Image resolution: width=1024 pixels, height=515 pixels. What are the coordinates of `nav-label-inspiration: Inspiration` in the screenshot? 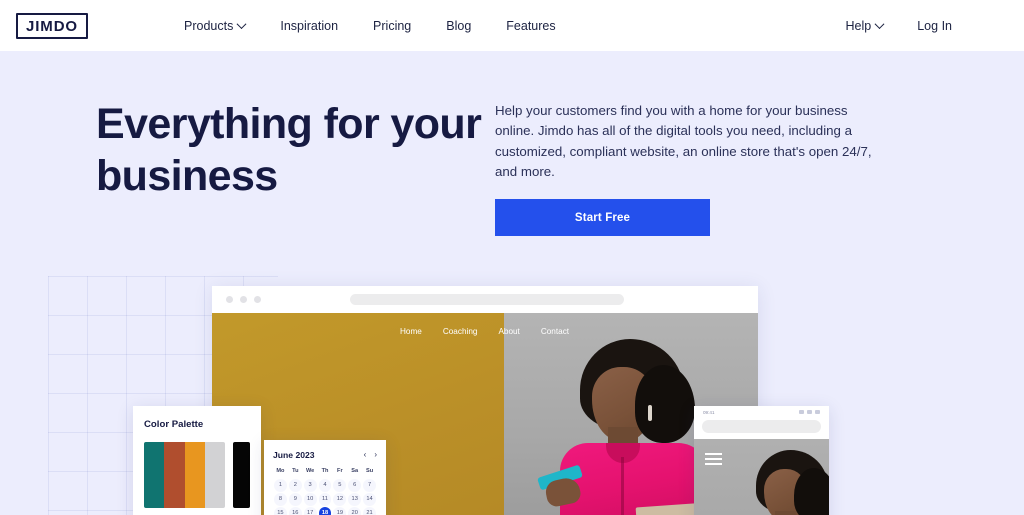 It's located at (309, 25).